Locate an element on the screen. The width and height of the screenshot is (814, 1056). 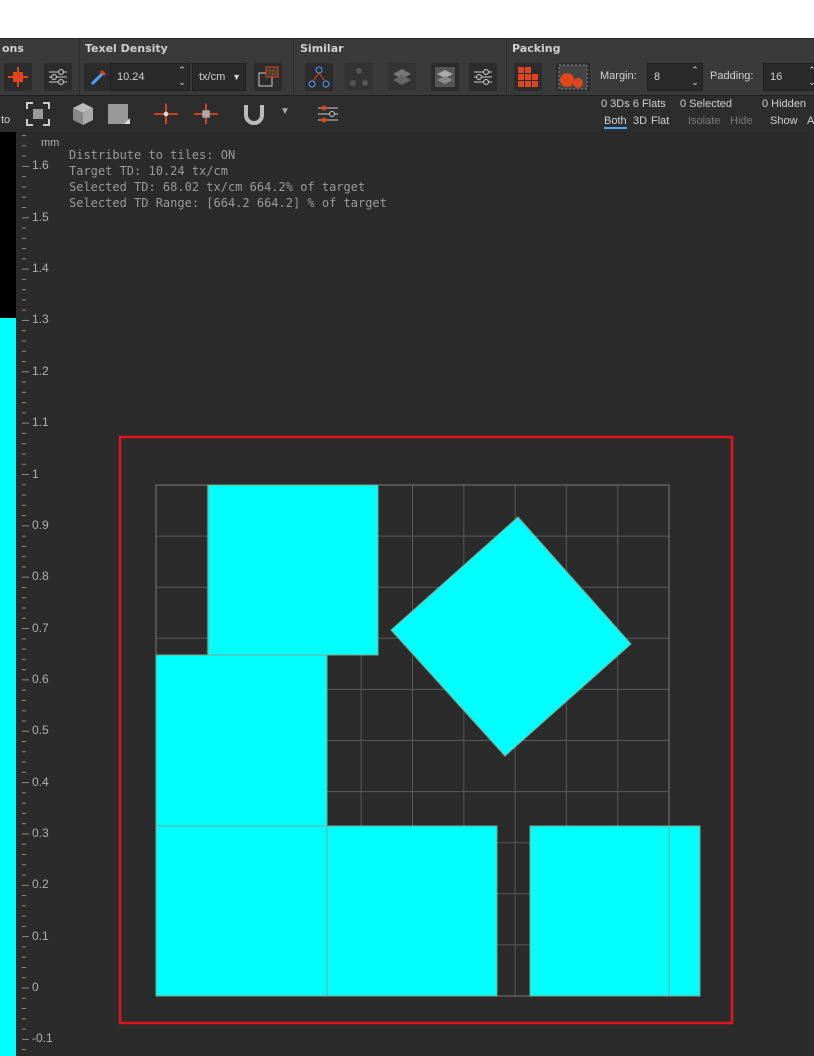
similar-group: Similar is located at coordinates (401, 68).